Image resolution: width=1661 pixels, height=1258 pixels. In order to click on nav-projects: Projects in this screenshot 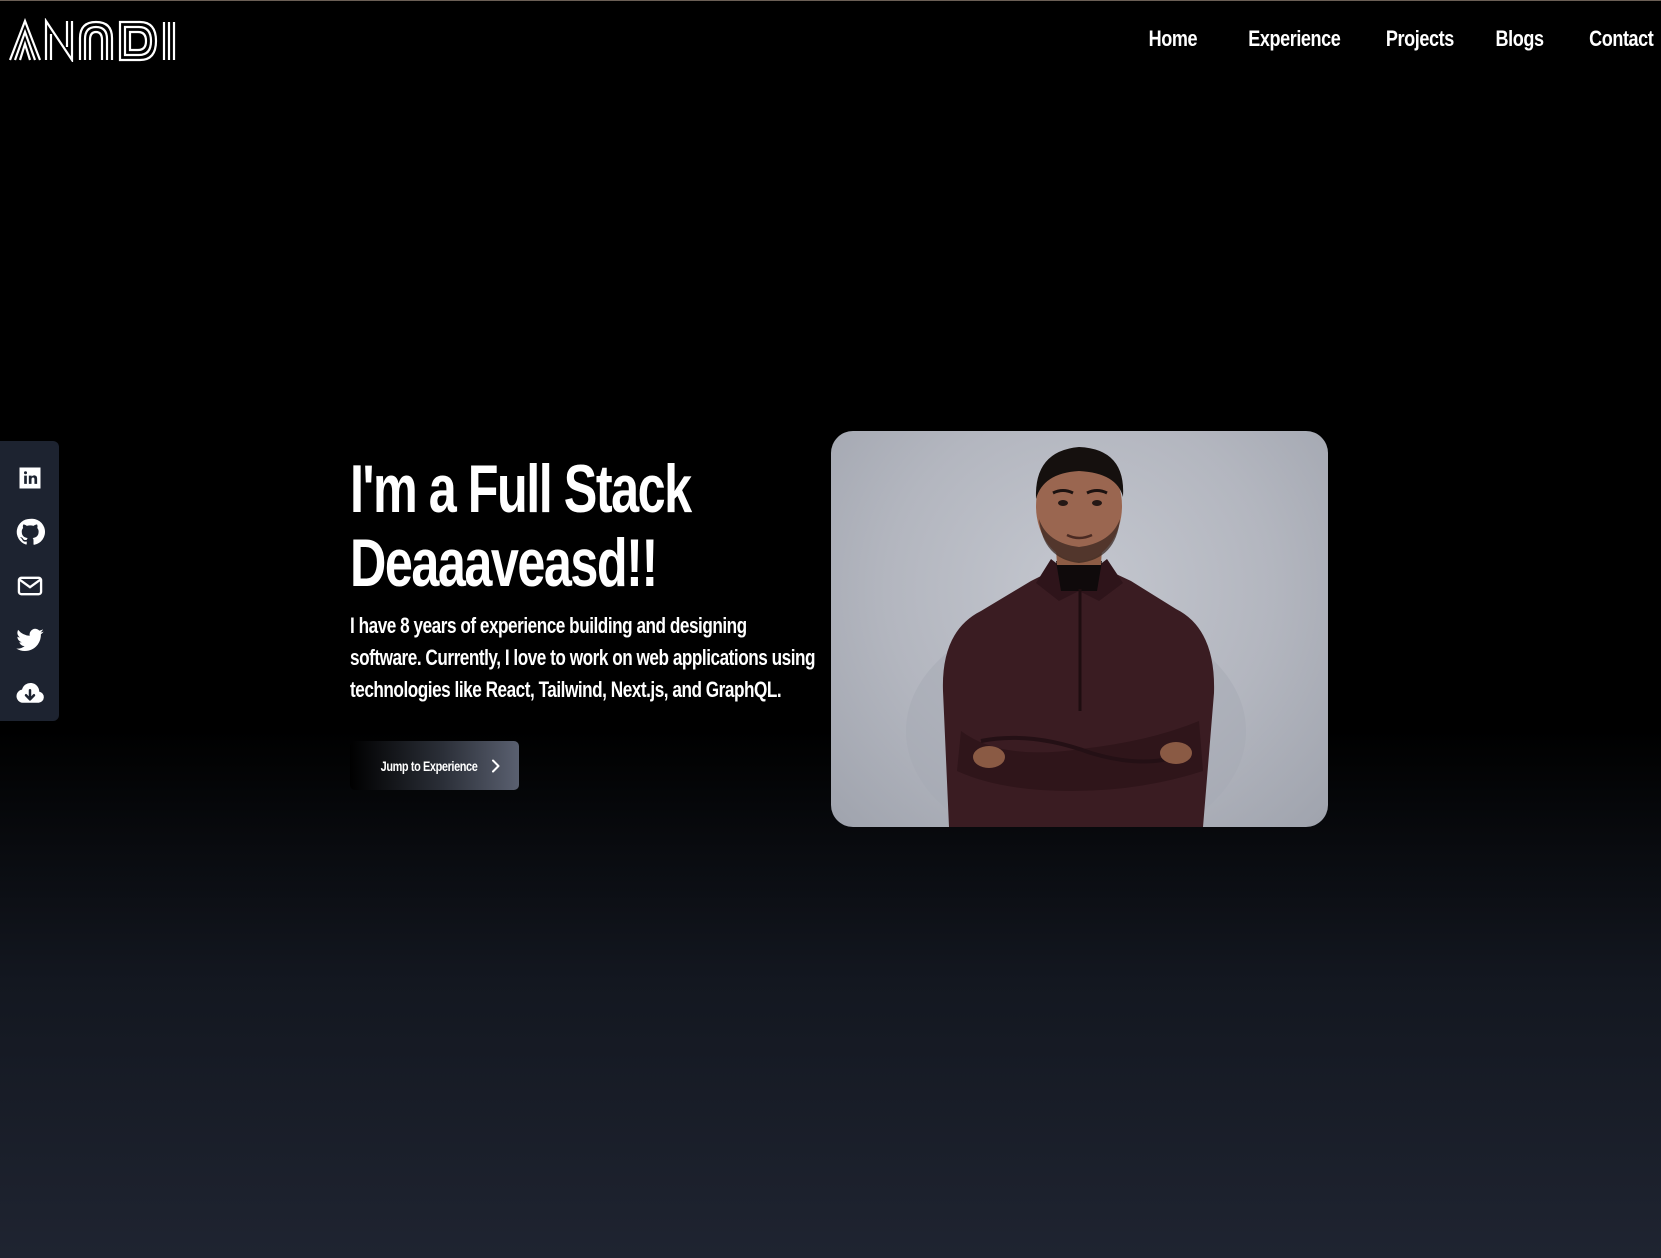, I will do `click(1420, 39)`.